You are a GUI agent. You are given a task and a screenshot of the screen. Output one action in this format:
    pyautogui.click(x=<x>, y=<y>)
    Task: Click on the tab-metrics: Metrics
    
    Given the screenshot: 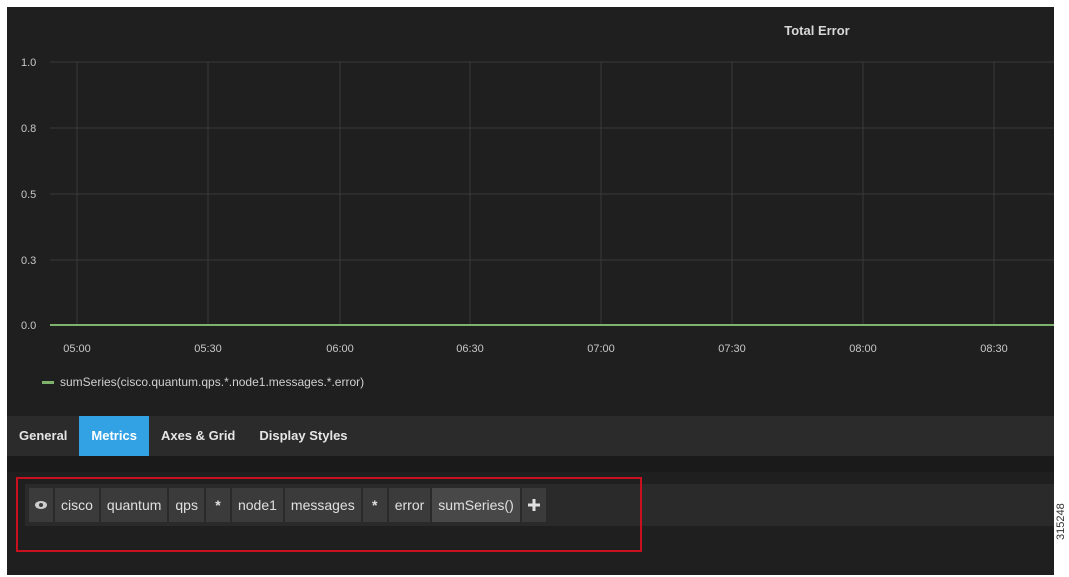 What is the action you would take?
    pyautogui.click(x=114, y=436)
    